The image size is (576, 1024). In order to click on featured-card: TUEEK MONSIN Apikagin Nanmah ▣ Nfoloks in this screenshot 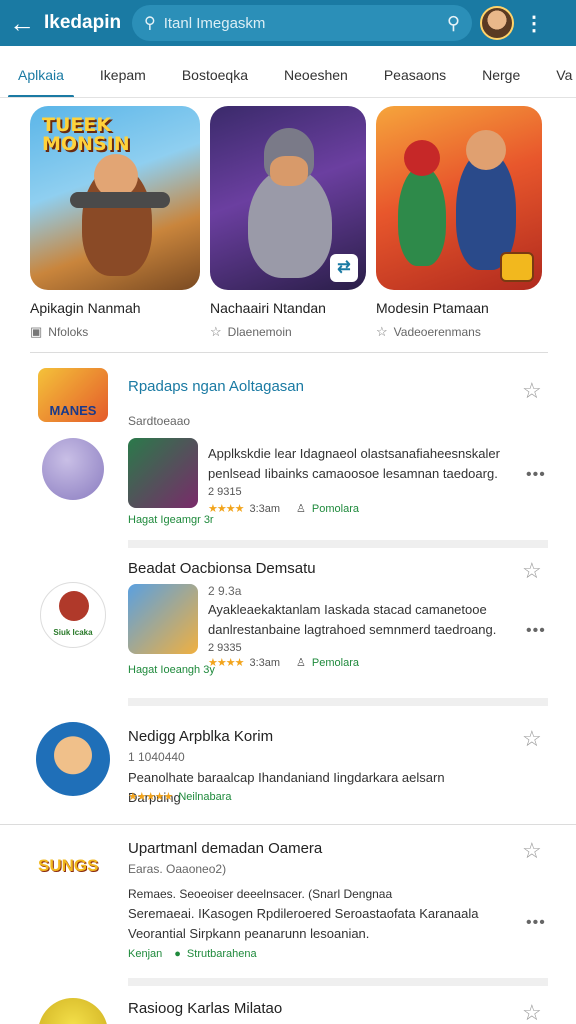, I will do `click(115, 226)`.